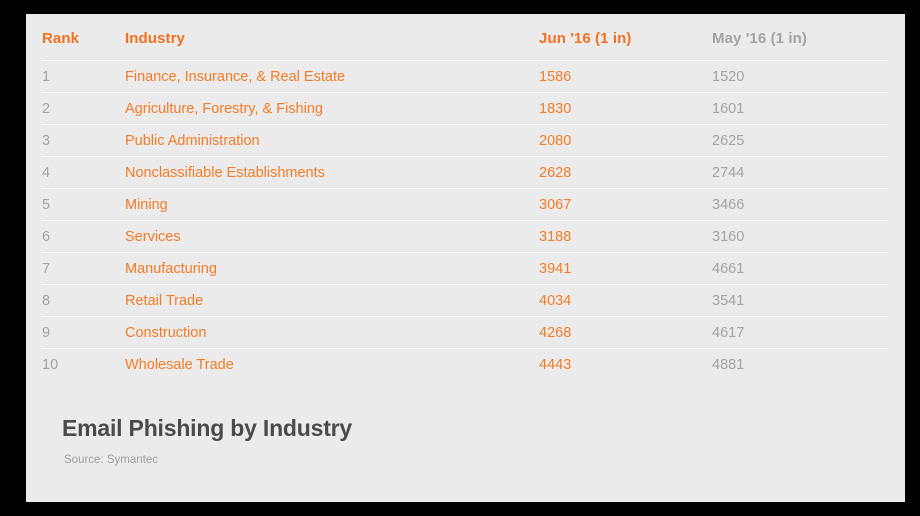 The image size is (920, 516). I want to click on cell-rank: 1, so click(46, 76).